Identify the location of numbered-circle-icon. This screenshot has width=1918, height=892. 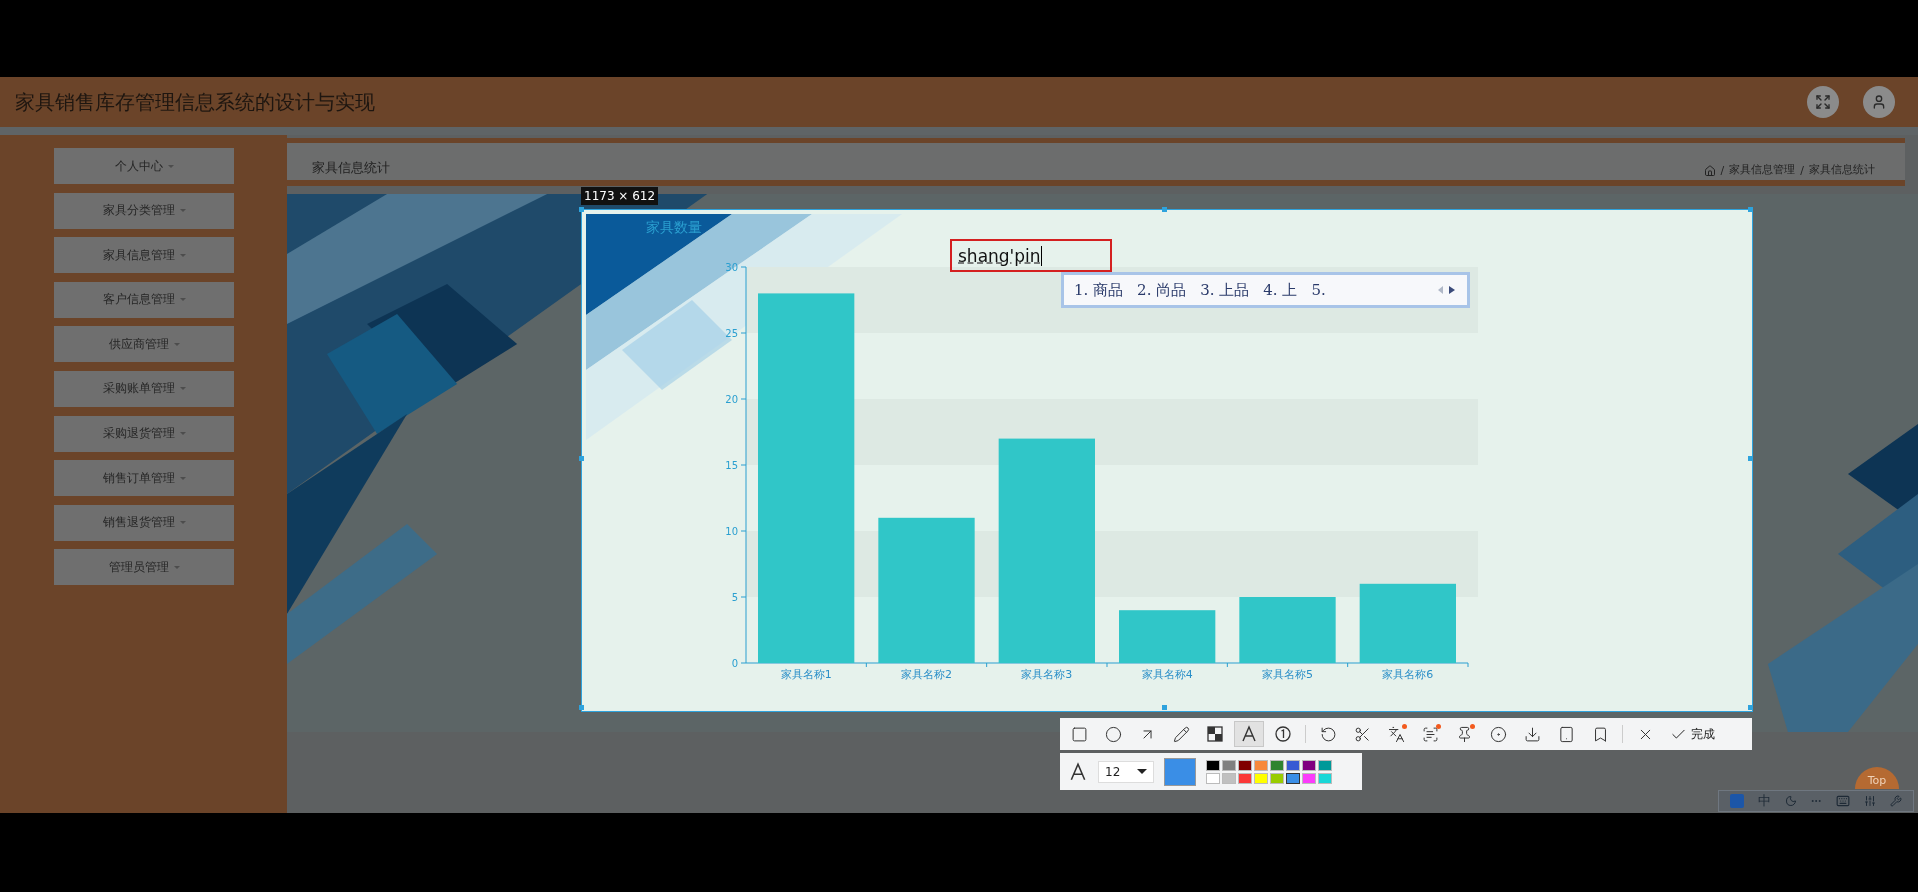
(1283, 734).